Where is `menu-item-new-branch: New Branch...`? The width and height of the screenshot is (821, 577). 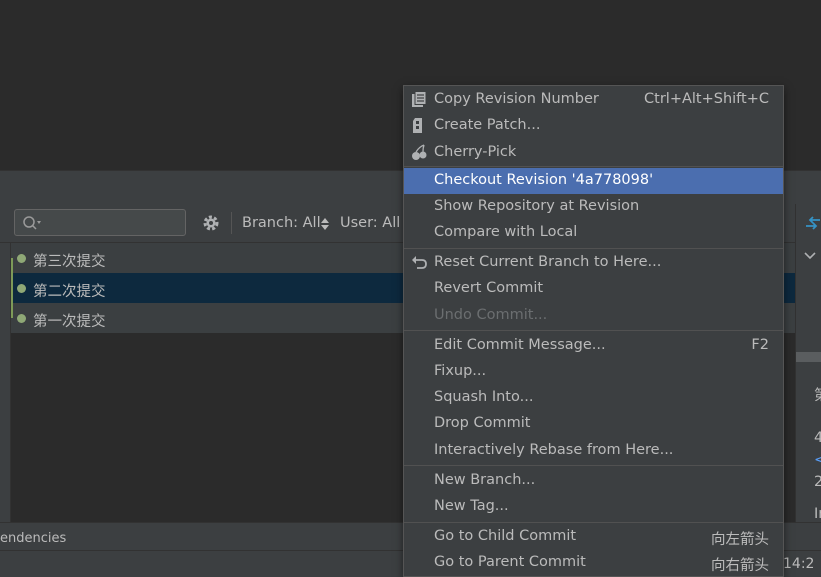
menu-item-new-branch: New Branch... is located at coordinates (593, 481).